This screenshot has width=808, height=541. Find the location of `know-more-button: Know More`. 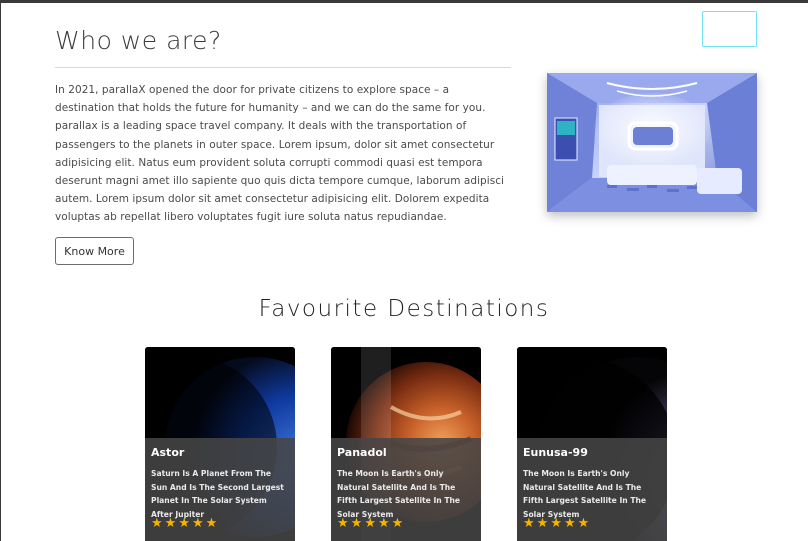

know-more-button: Know More is located at coordinates (94, 251).